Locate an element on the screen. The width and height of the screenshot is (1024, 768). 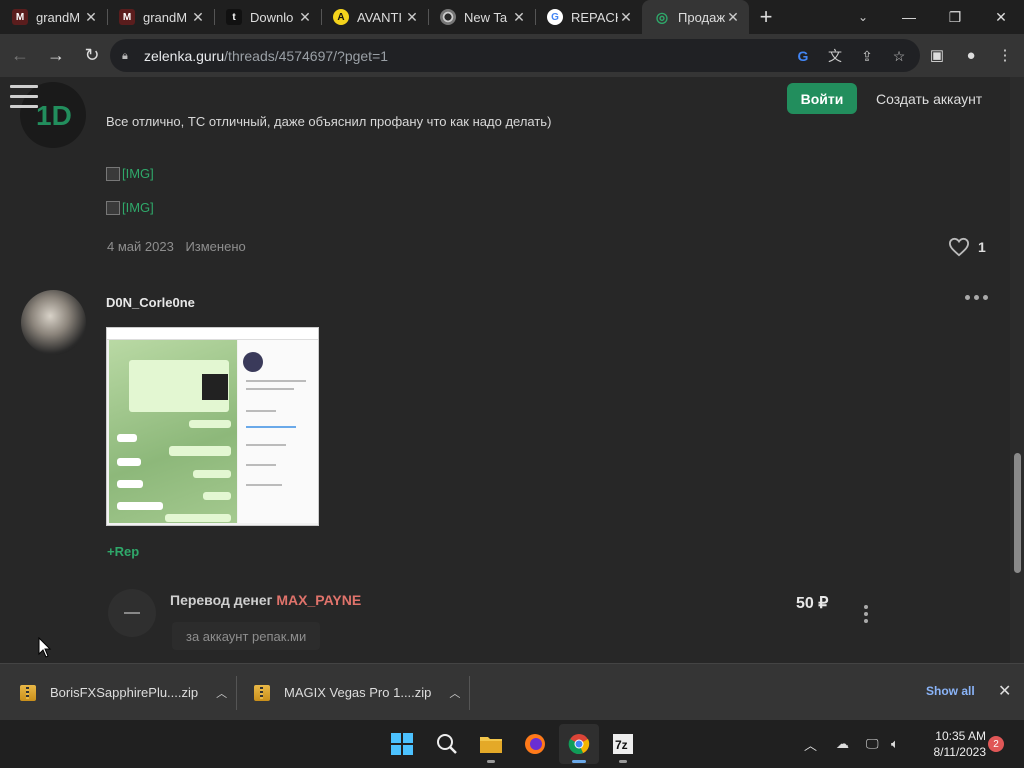
reload-icon: ↻ is located at coordinates (92, 56).